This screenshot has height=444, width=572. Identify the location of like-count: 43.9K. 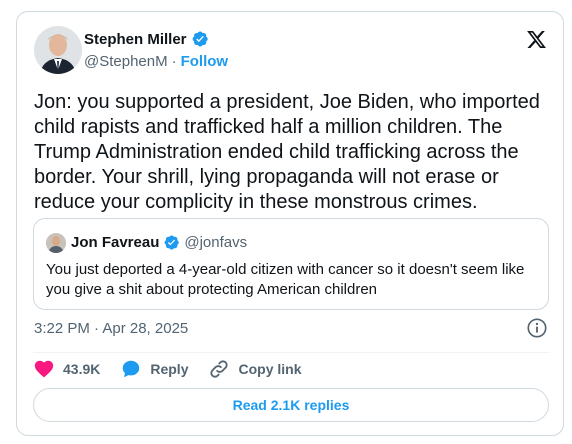
(82, 369).